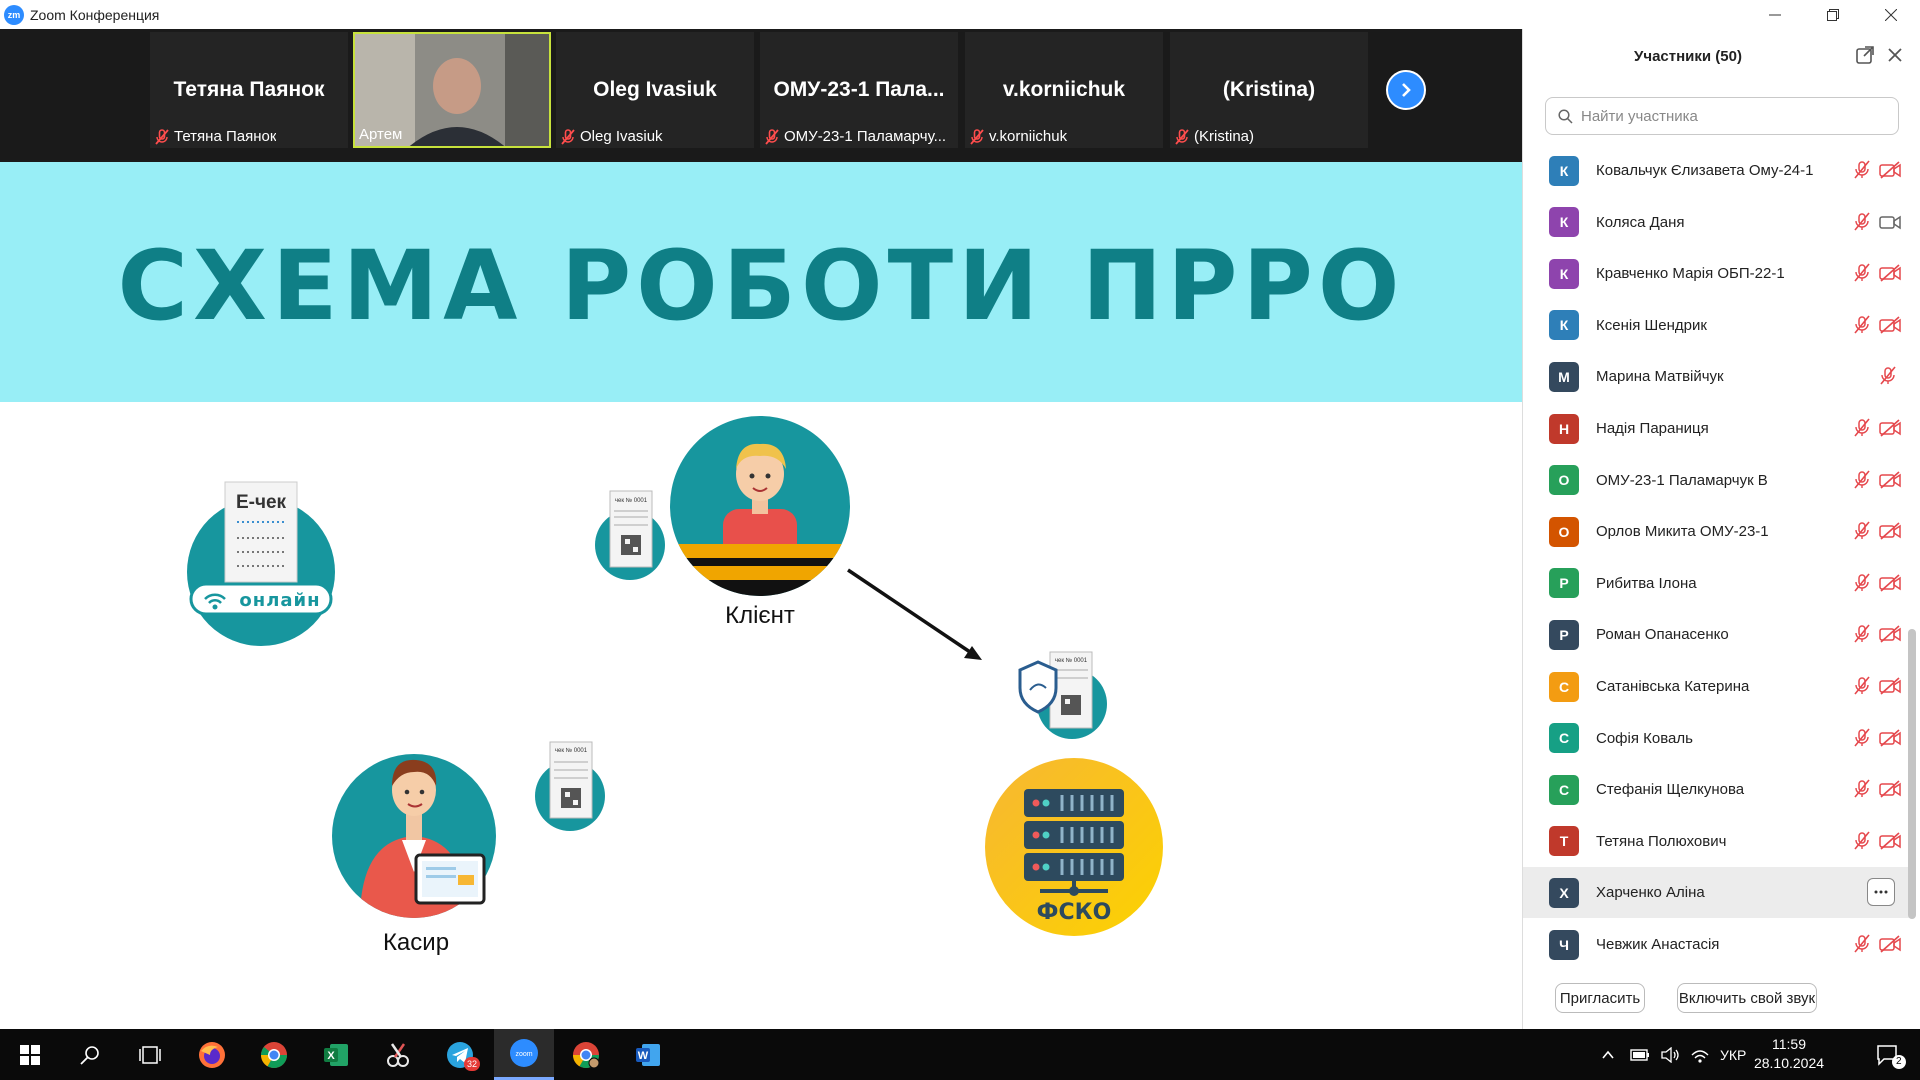 The height and width of the screenshot is (1080, 1920). What do you see at coordinates (1716, 944) in the screenshot?
I see `participant-row: Ч Чевжик Анастасія` at bounding box center [1716, 944].